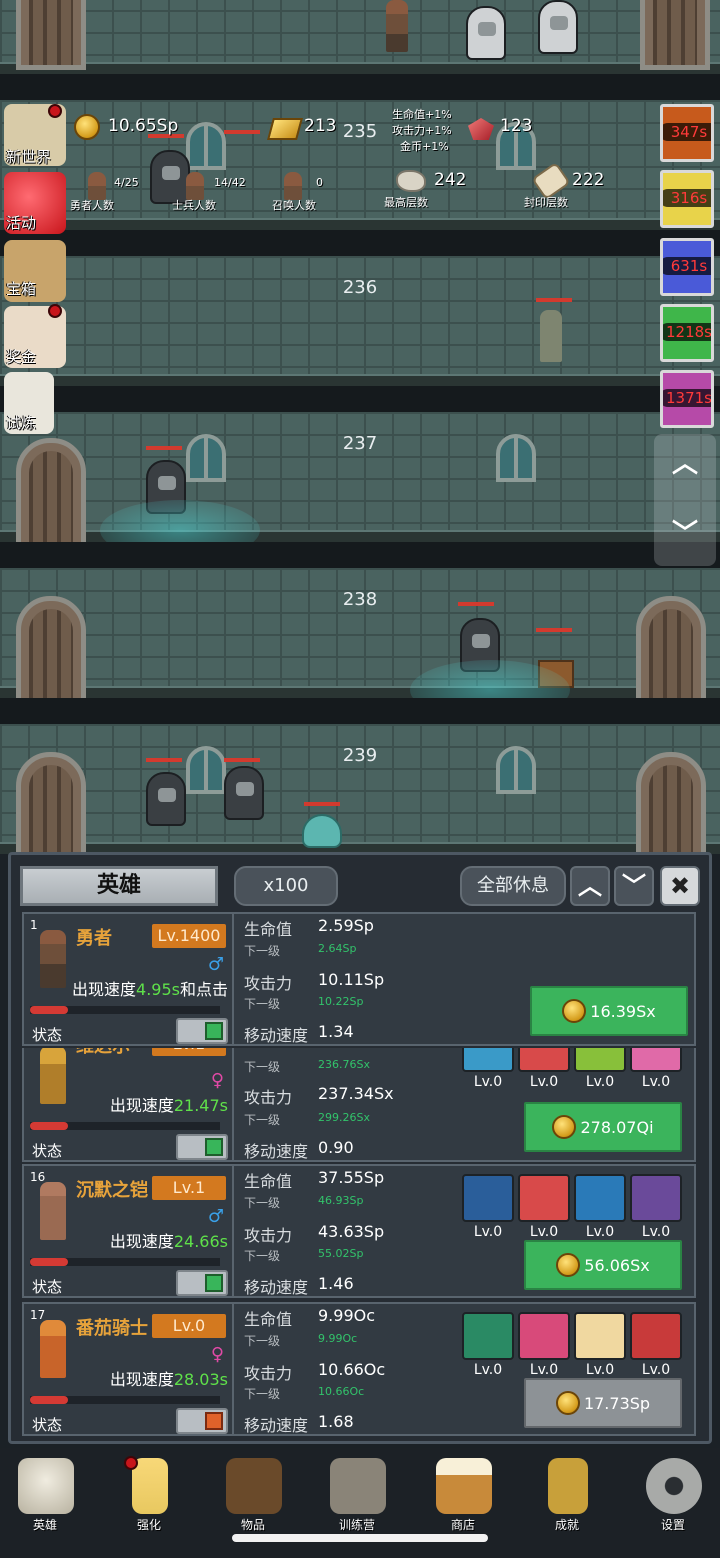  What do you see at coordinates (672, 1525) in the screenshot?
I see `nav-label: 设置` at bounding box center [672, 1525].